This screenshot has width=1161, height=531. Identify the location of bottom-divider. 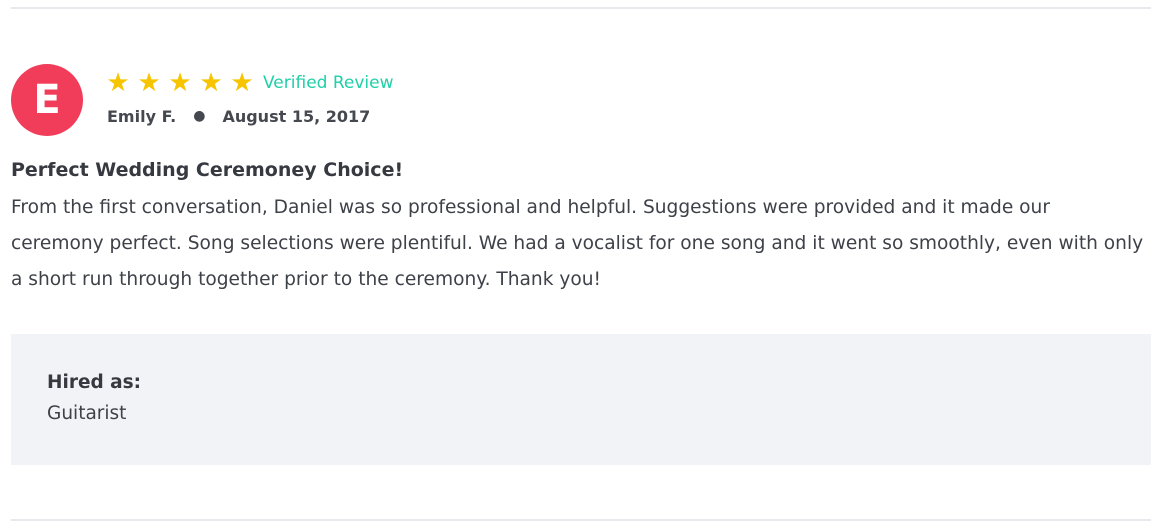
(581, 520).